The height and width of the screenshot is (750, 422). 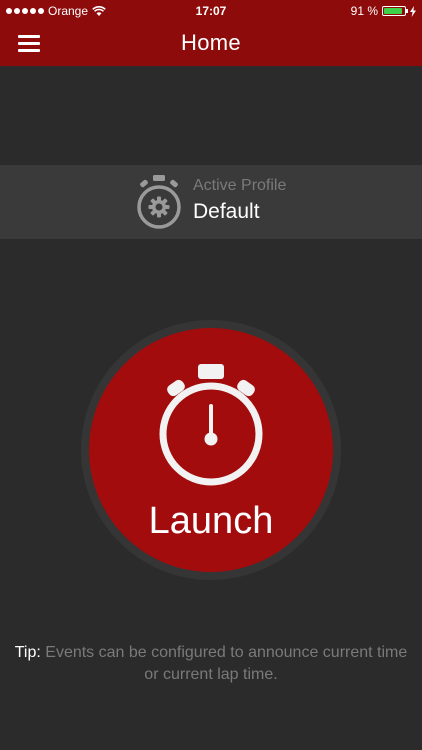 I want to click on page-title: Home, so click(x=211, y=42).